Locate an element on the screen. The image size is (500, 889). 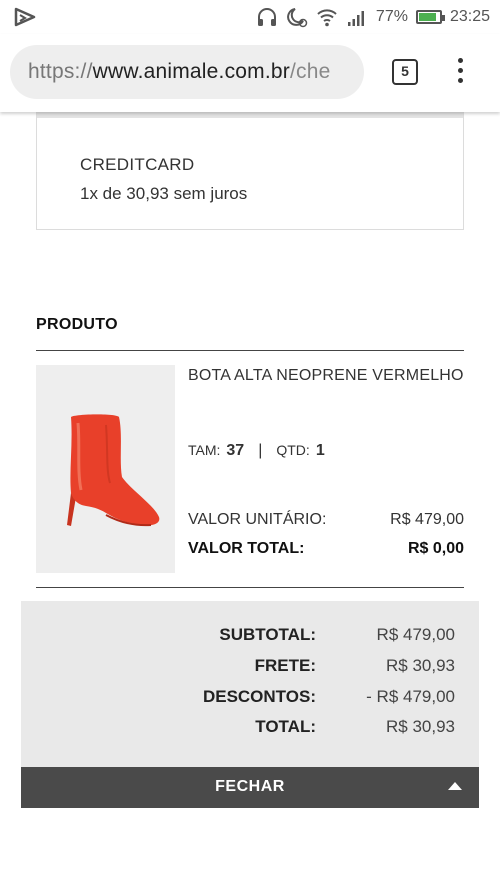
total-price-row: VALOR TOTAL: R$ 0,00 is located at coordinates (326, 549).